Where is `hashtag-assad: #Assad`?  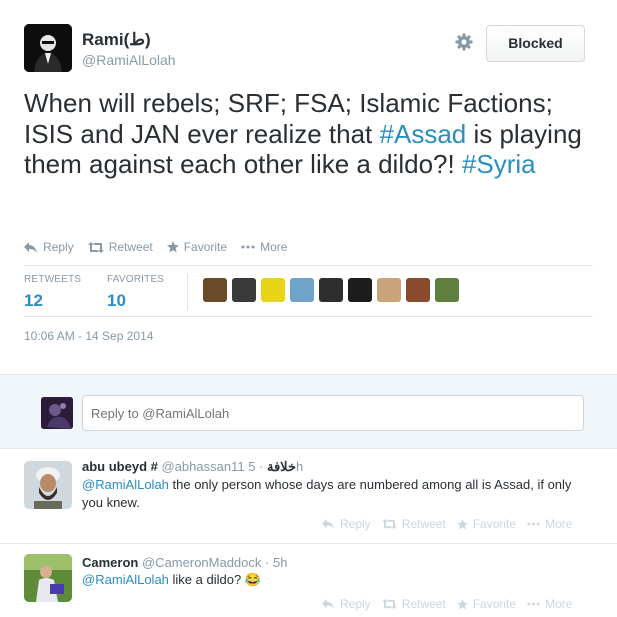 hashtag-assad: #Assad is located at coordinates (423, 134).